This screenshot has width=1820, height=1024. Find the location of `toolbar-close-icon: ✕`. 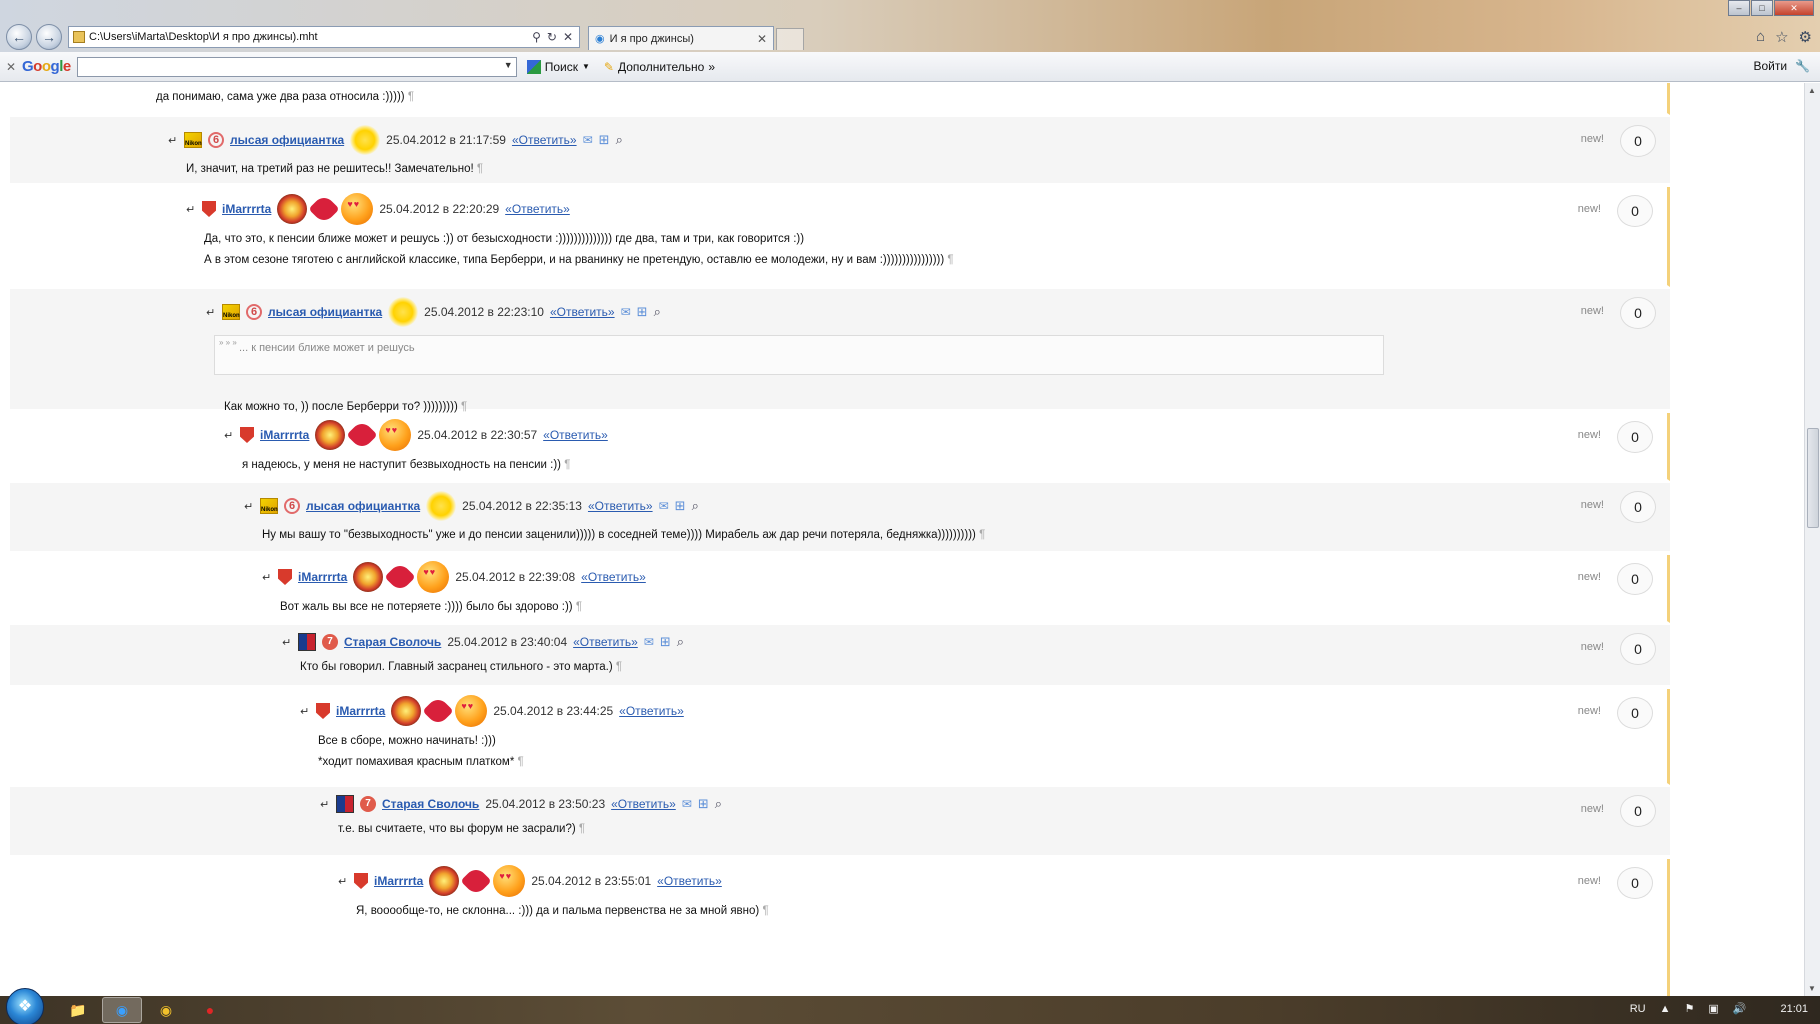

toolbar-close-icon: ✕ is located at coordinates (11, 67).